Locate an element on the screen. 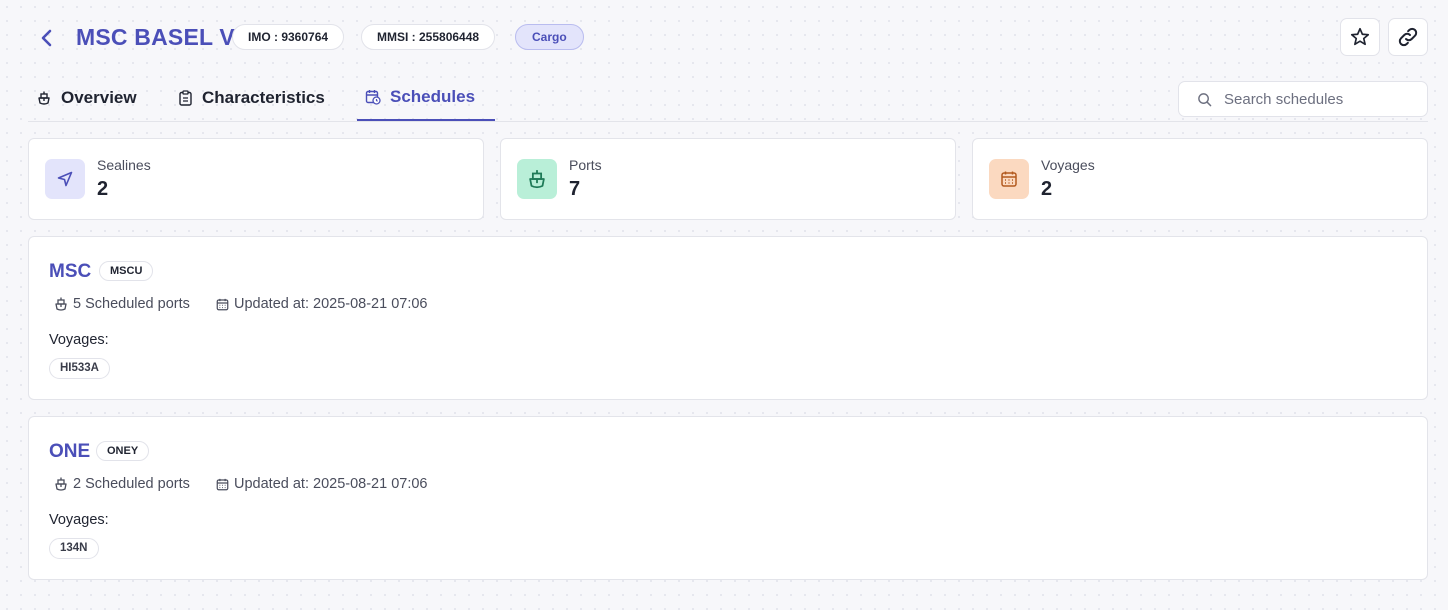 Image resolution: width=1448 pixels, height=610 pixels. stat-card-voyages: Voyages 2 is located at coordinates (1200, 179).